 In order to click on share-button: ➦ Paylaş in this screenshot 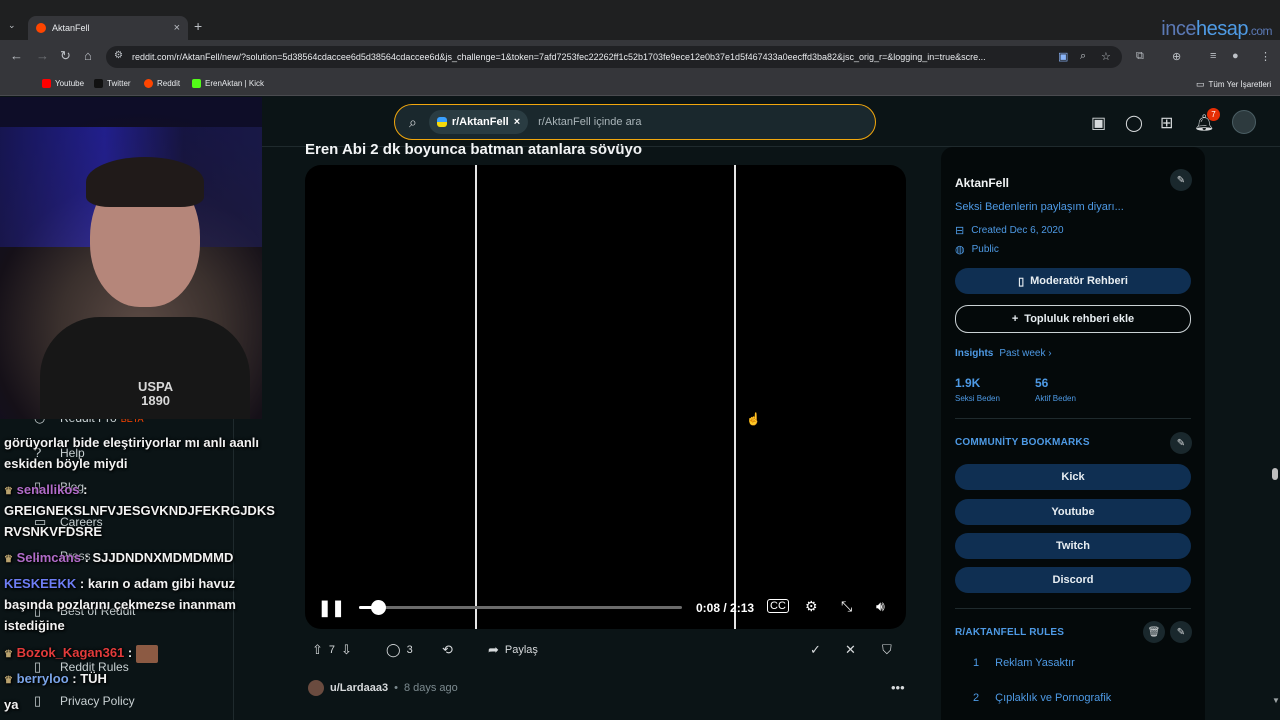, I will do `click(513, 650)`.